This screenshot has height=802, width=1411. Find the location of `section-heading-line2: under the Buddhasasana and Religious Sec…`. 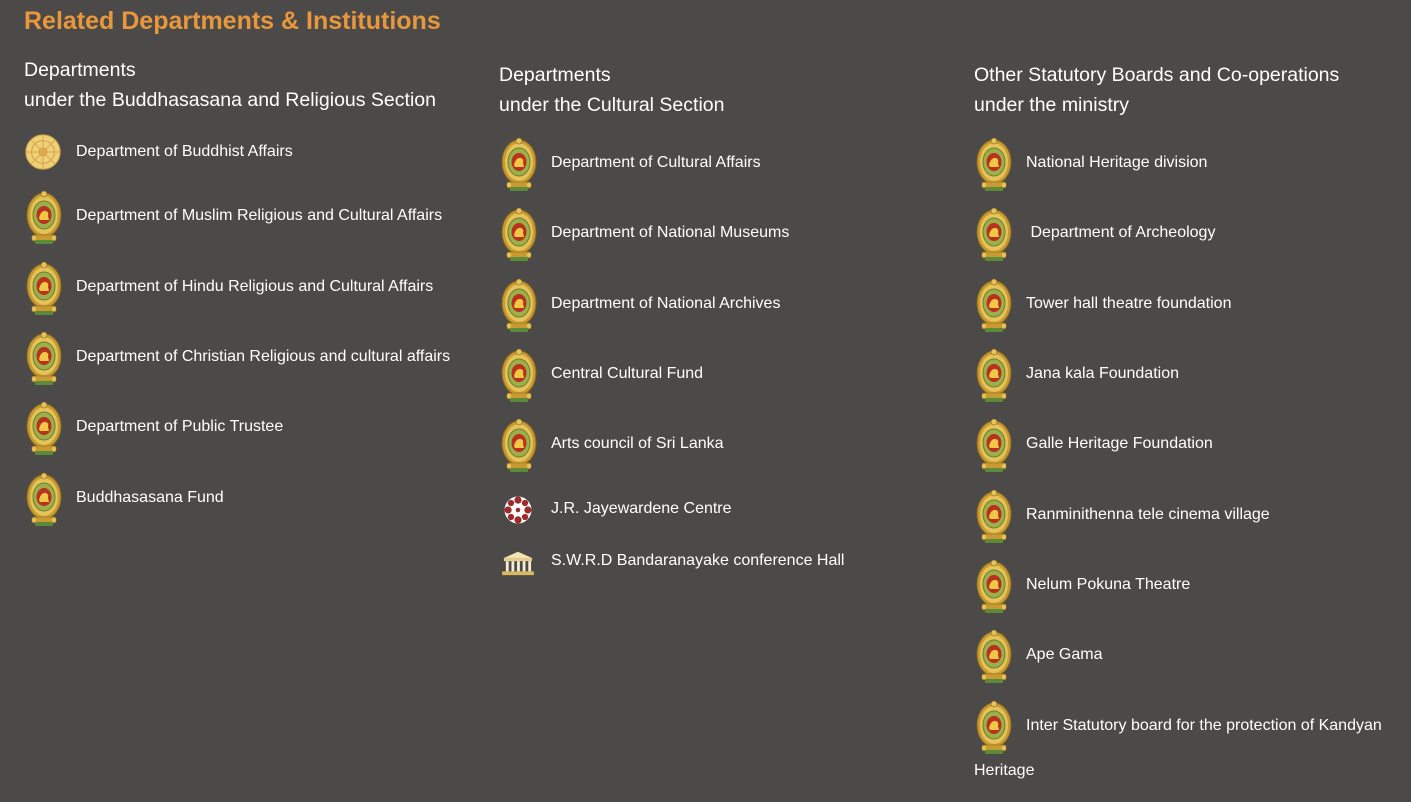

section-heading-line2: under the Buddhasasana and Religious Sec… is located at coordinates (230, 100).